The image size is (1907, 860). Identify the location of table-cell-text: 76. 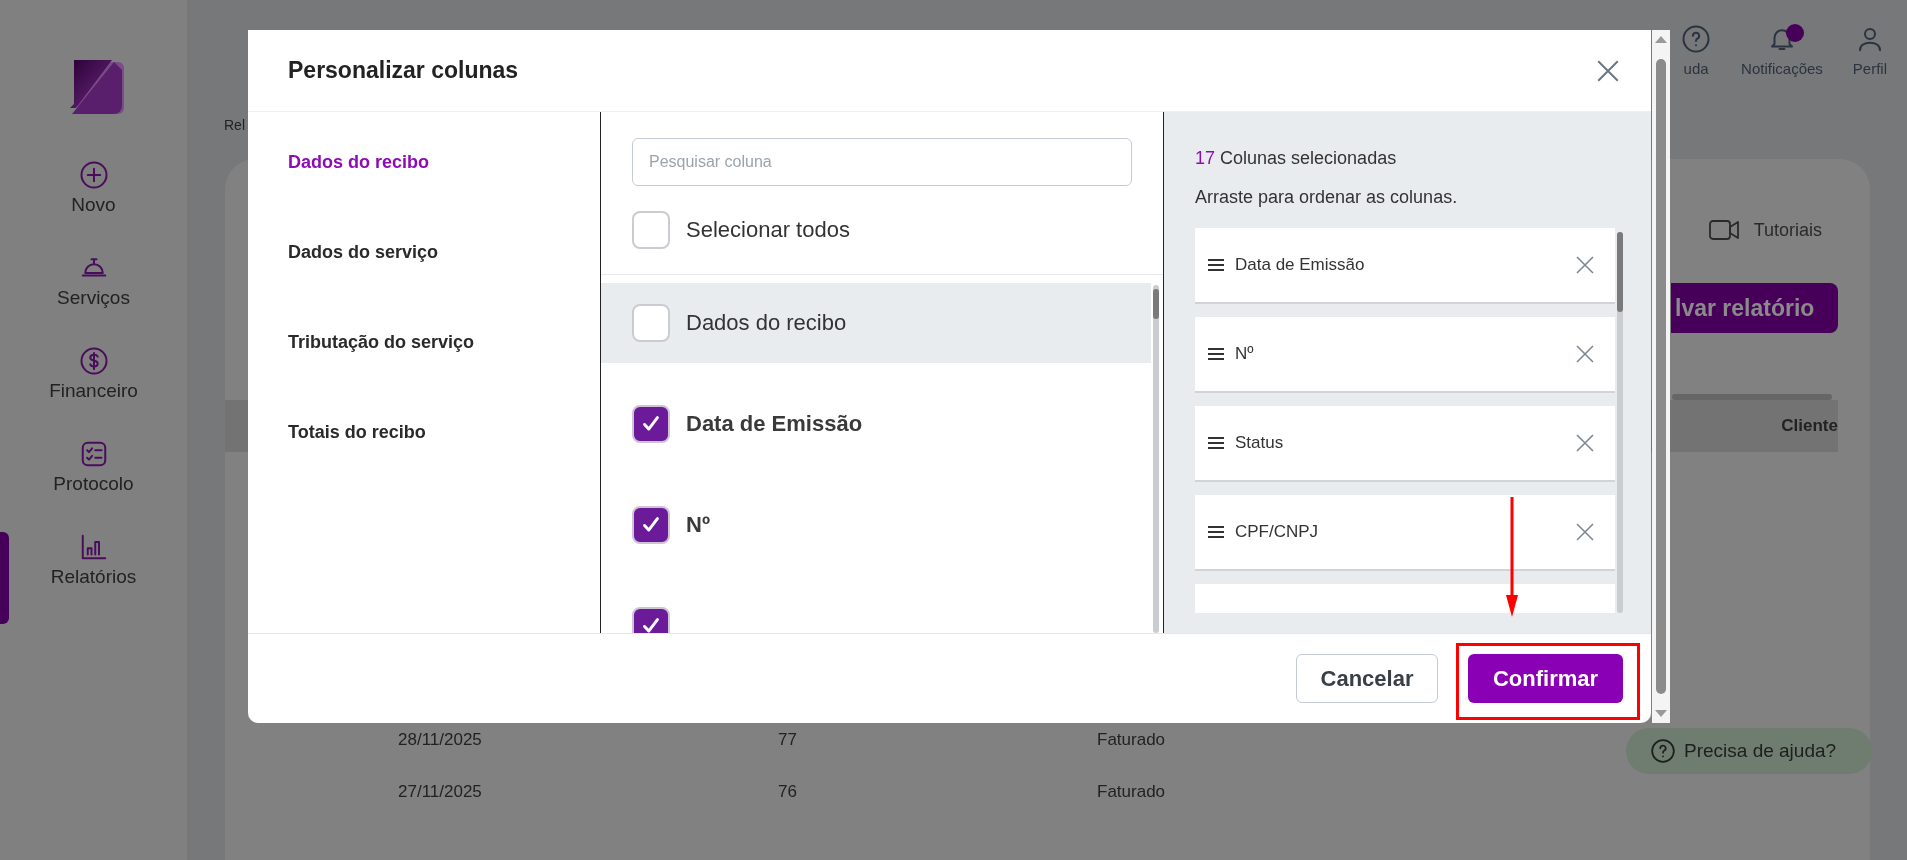
(788, 792).